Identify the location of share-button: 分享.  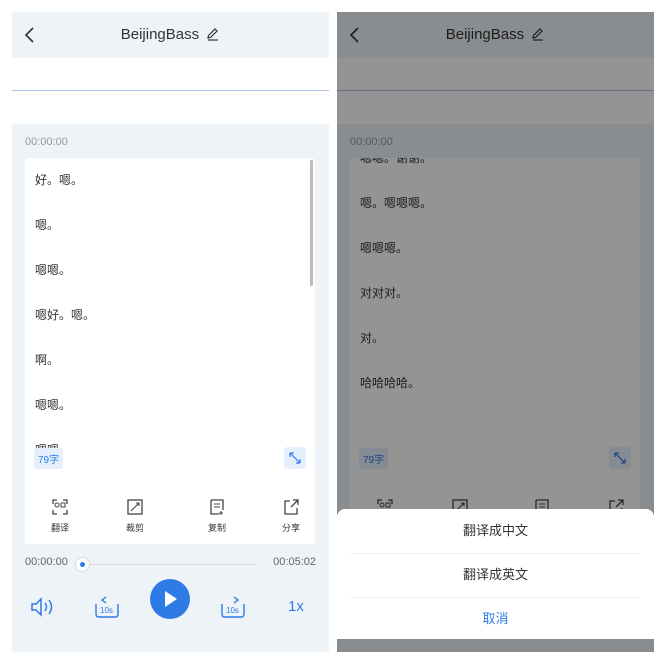
(291, 517).